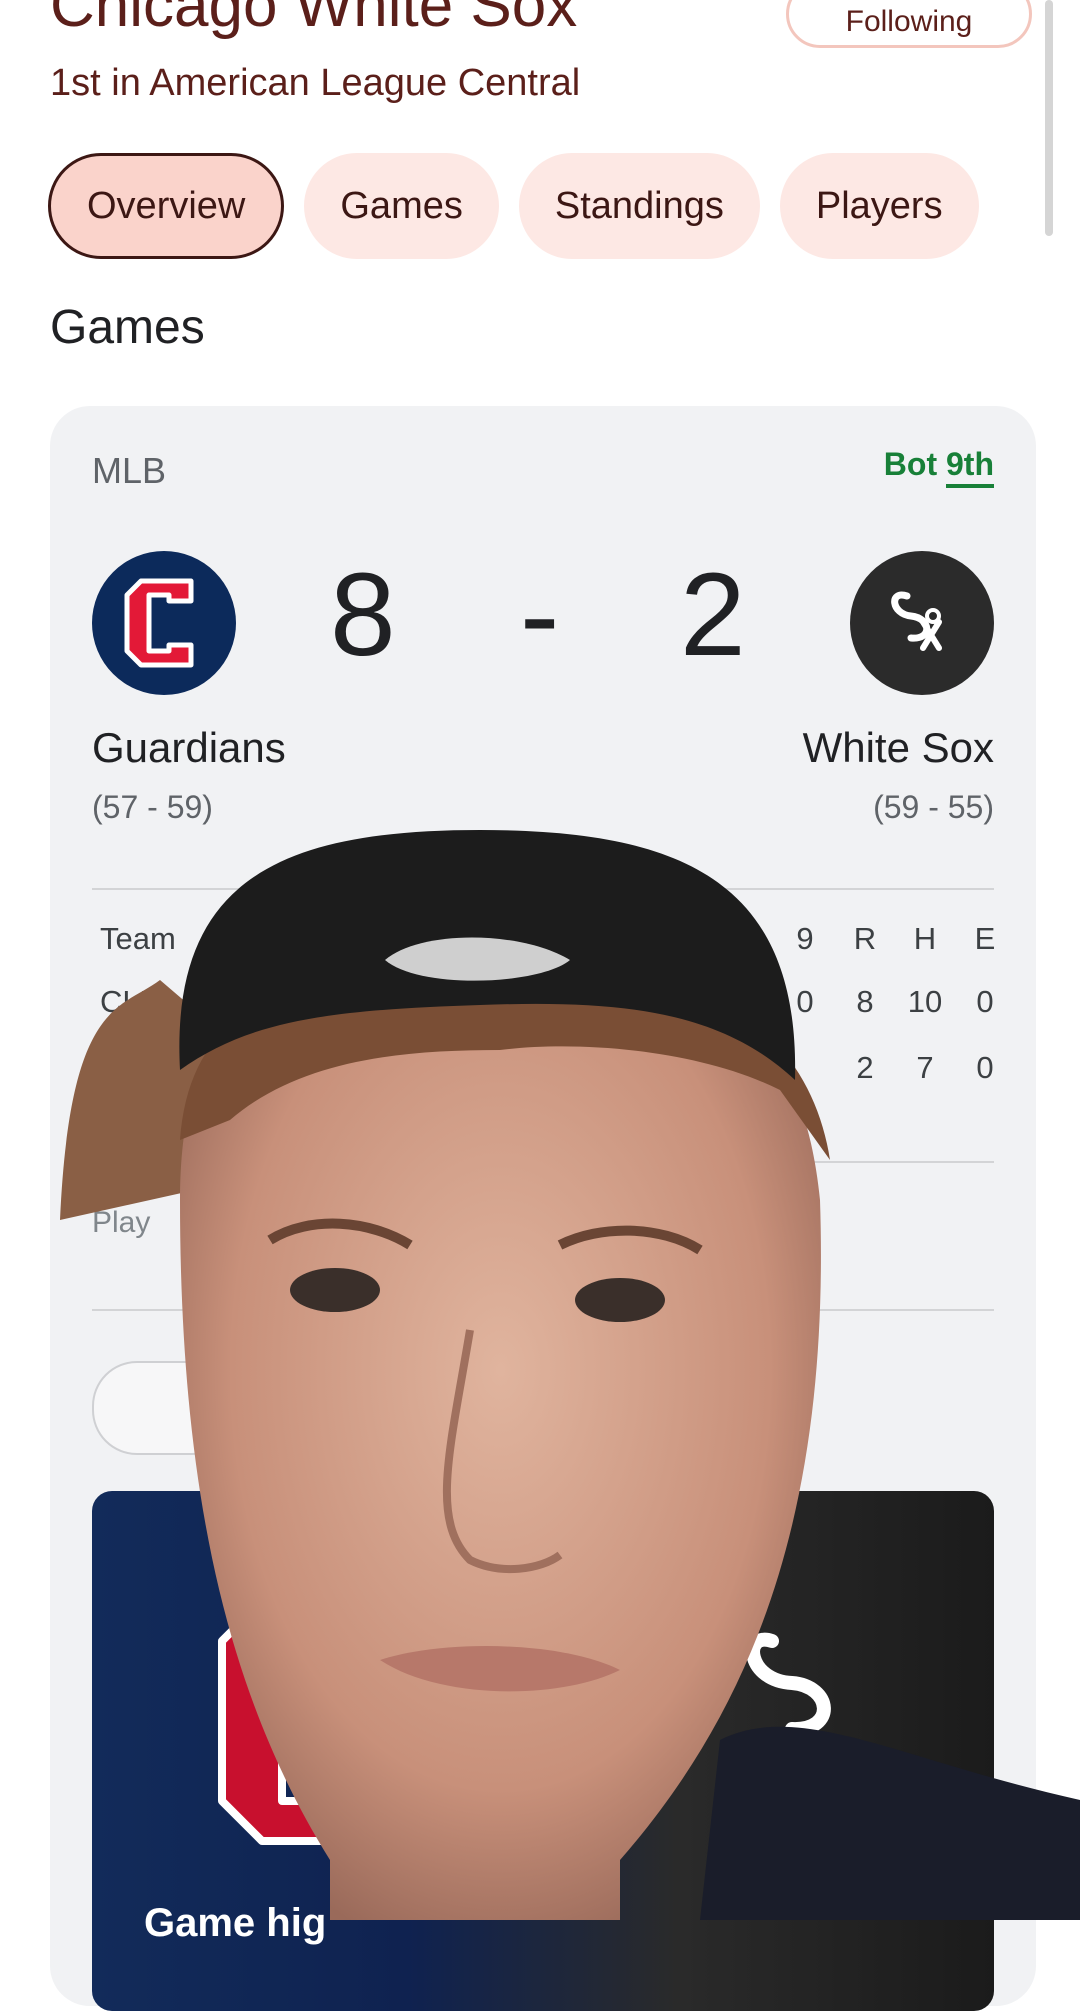  I want to click on away-team-name: White Sox, so click(898, 748).